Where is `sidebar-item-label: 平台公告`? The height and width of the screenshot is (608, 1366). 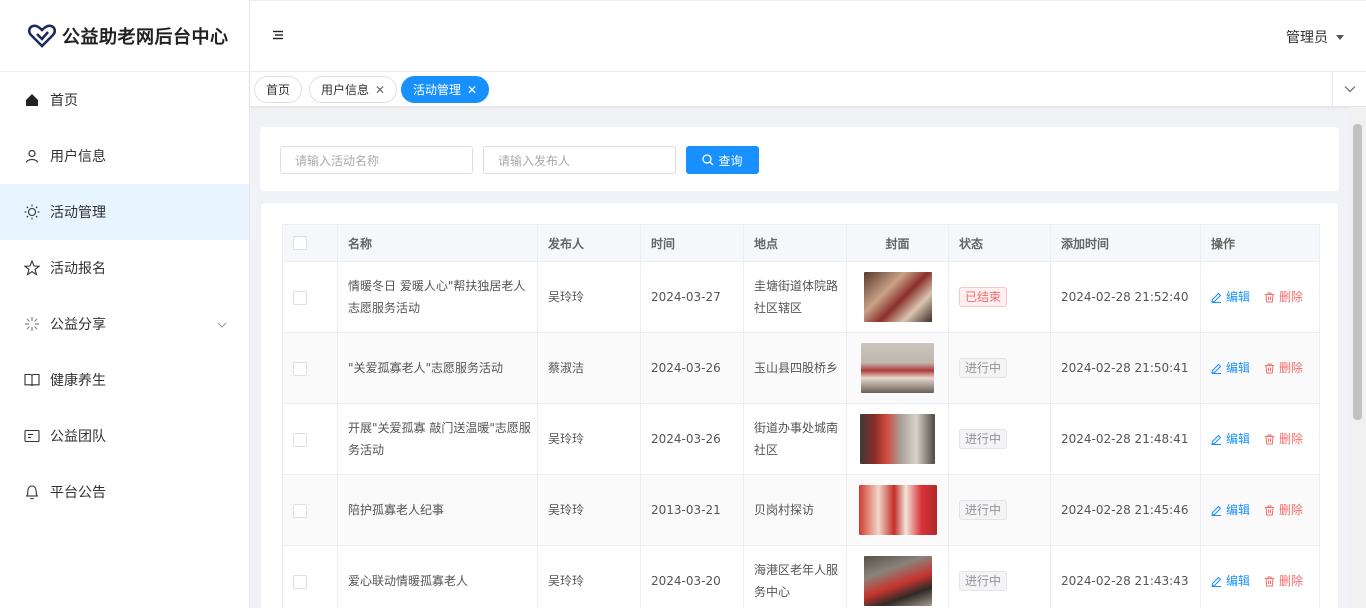
sidebar-item-label: 平台公告 is located at coordinates (78, 493).